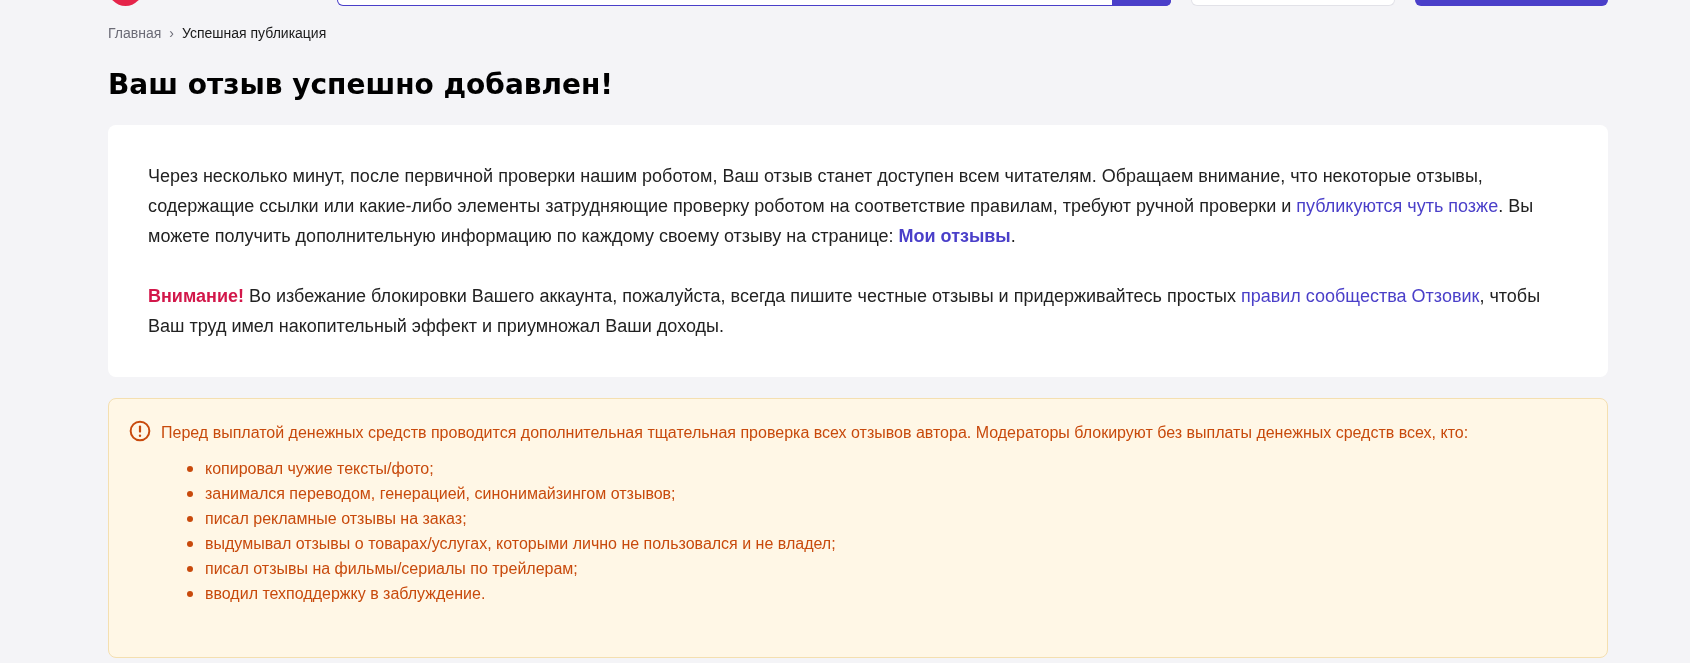 This screenshot has width=1690, height=663. Describe the element at coordinates (361, 85) in the screenshot. I see `page-title: Ваш отзыв успешно добавлен!` at that location.